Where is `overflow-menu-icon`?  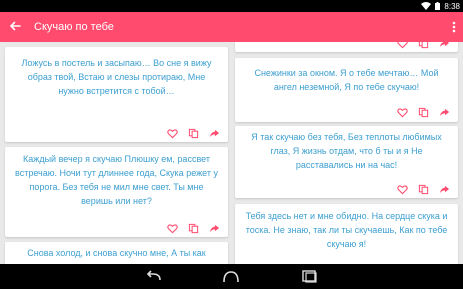 overflow-menu-icon is located at coordinates (454, 27).